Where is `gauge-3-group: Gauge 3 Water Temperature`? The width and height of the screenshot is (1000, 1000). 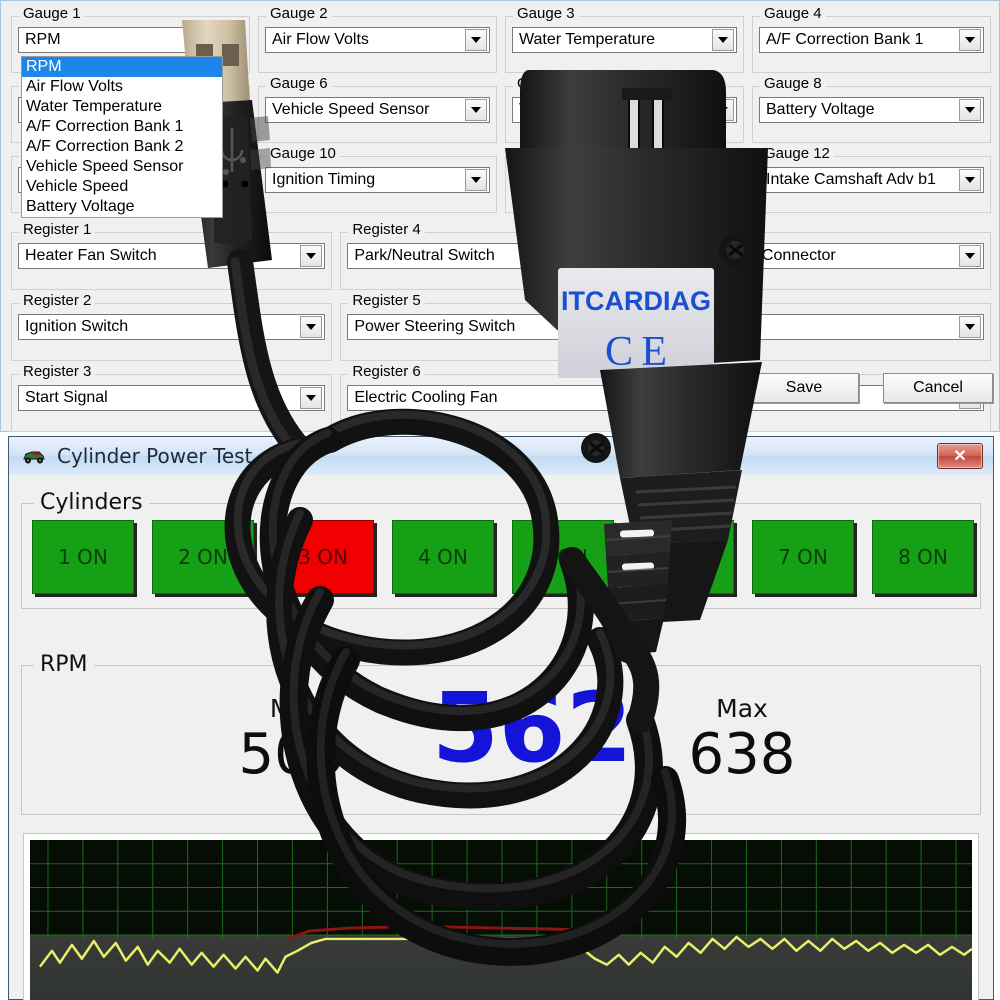
gauge-3-group: Gauge 3 Water Temperature is located at coordinates (624, 39).